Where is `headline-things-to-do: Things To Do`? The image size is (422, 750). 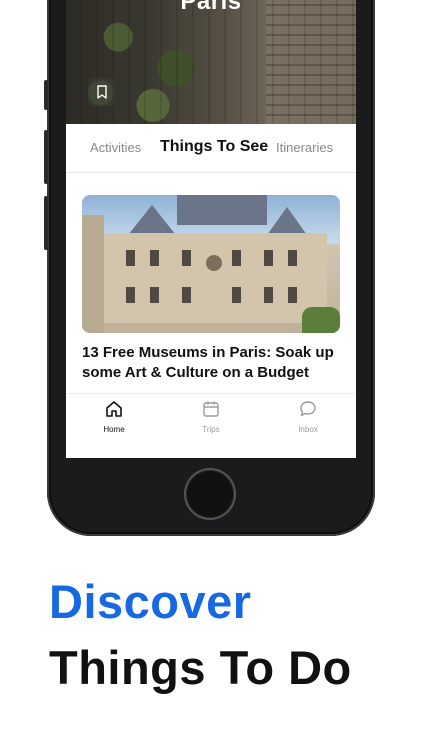
headline-things-to-do: Things To Do is located at coordinates (200, 667).